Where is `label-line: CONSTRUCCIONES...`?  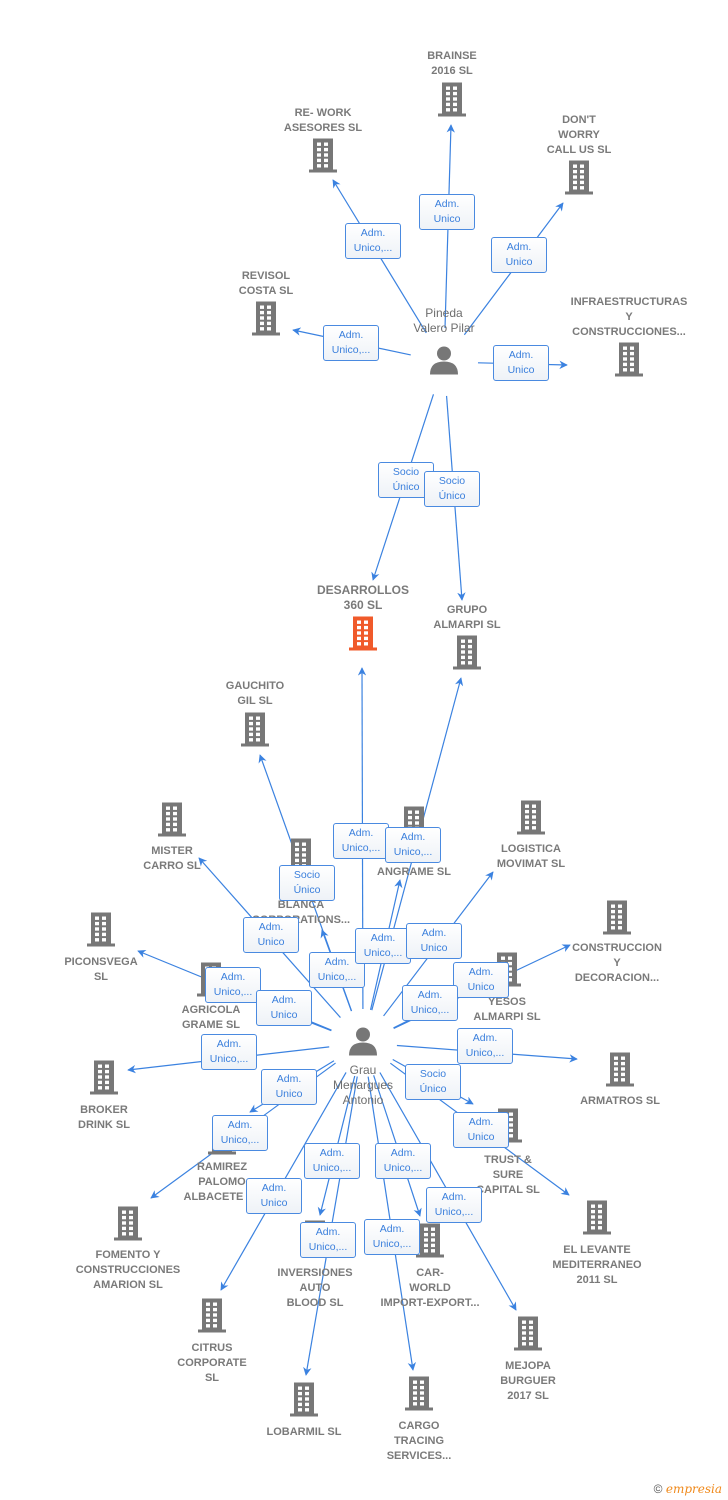
label-line: CONSTRUCCIONES... is located at coordinates (629, 332).